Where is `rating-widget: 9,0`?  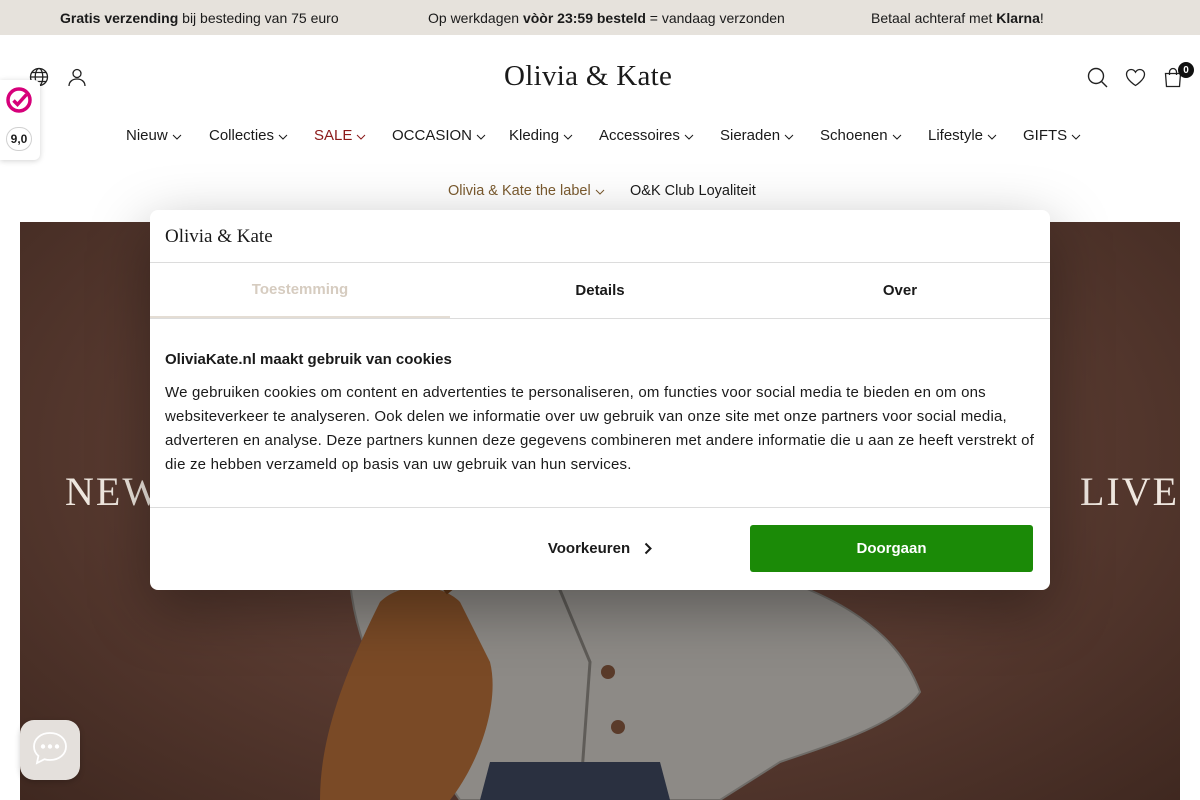 rating-widget: 9,0 is located at coordinates (20, 120).